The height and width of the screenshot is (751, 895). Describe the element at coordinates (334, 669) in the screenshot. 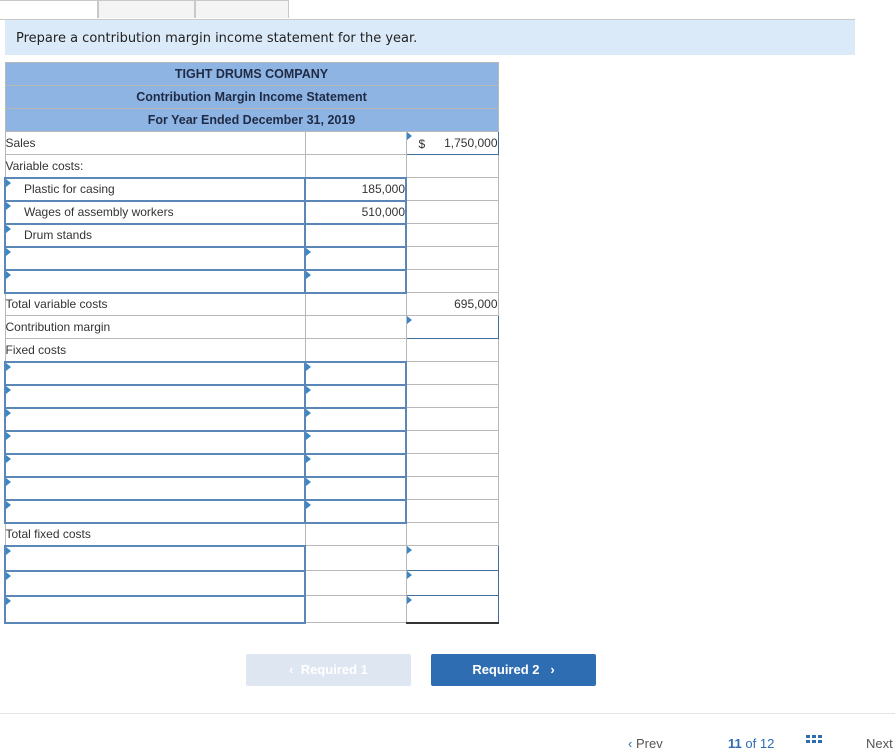

I see `required-1-label: Required 1` at that location.